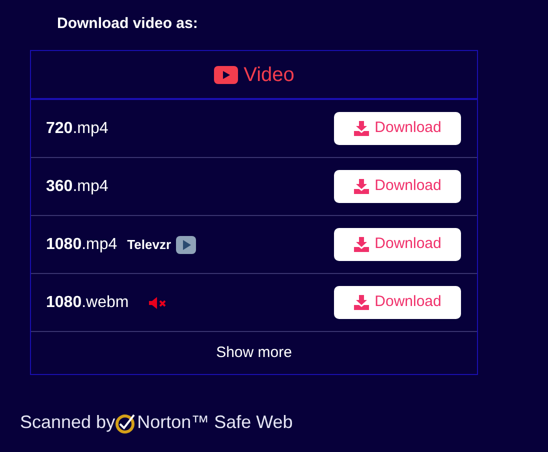 This screenshot has height=452, width=548. What do you see at coordinates (126, 423) in the screenshot?
I see `check-badge-icon` at bounding box center [126, 423].